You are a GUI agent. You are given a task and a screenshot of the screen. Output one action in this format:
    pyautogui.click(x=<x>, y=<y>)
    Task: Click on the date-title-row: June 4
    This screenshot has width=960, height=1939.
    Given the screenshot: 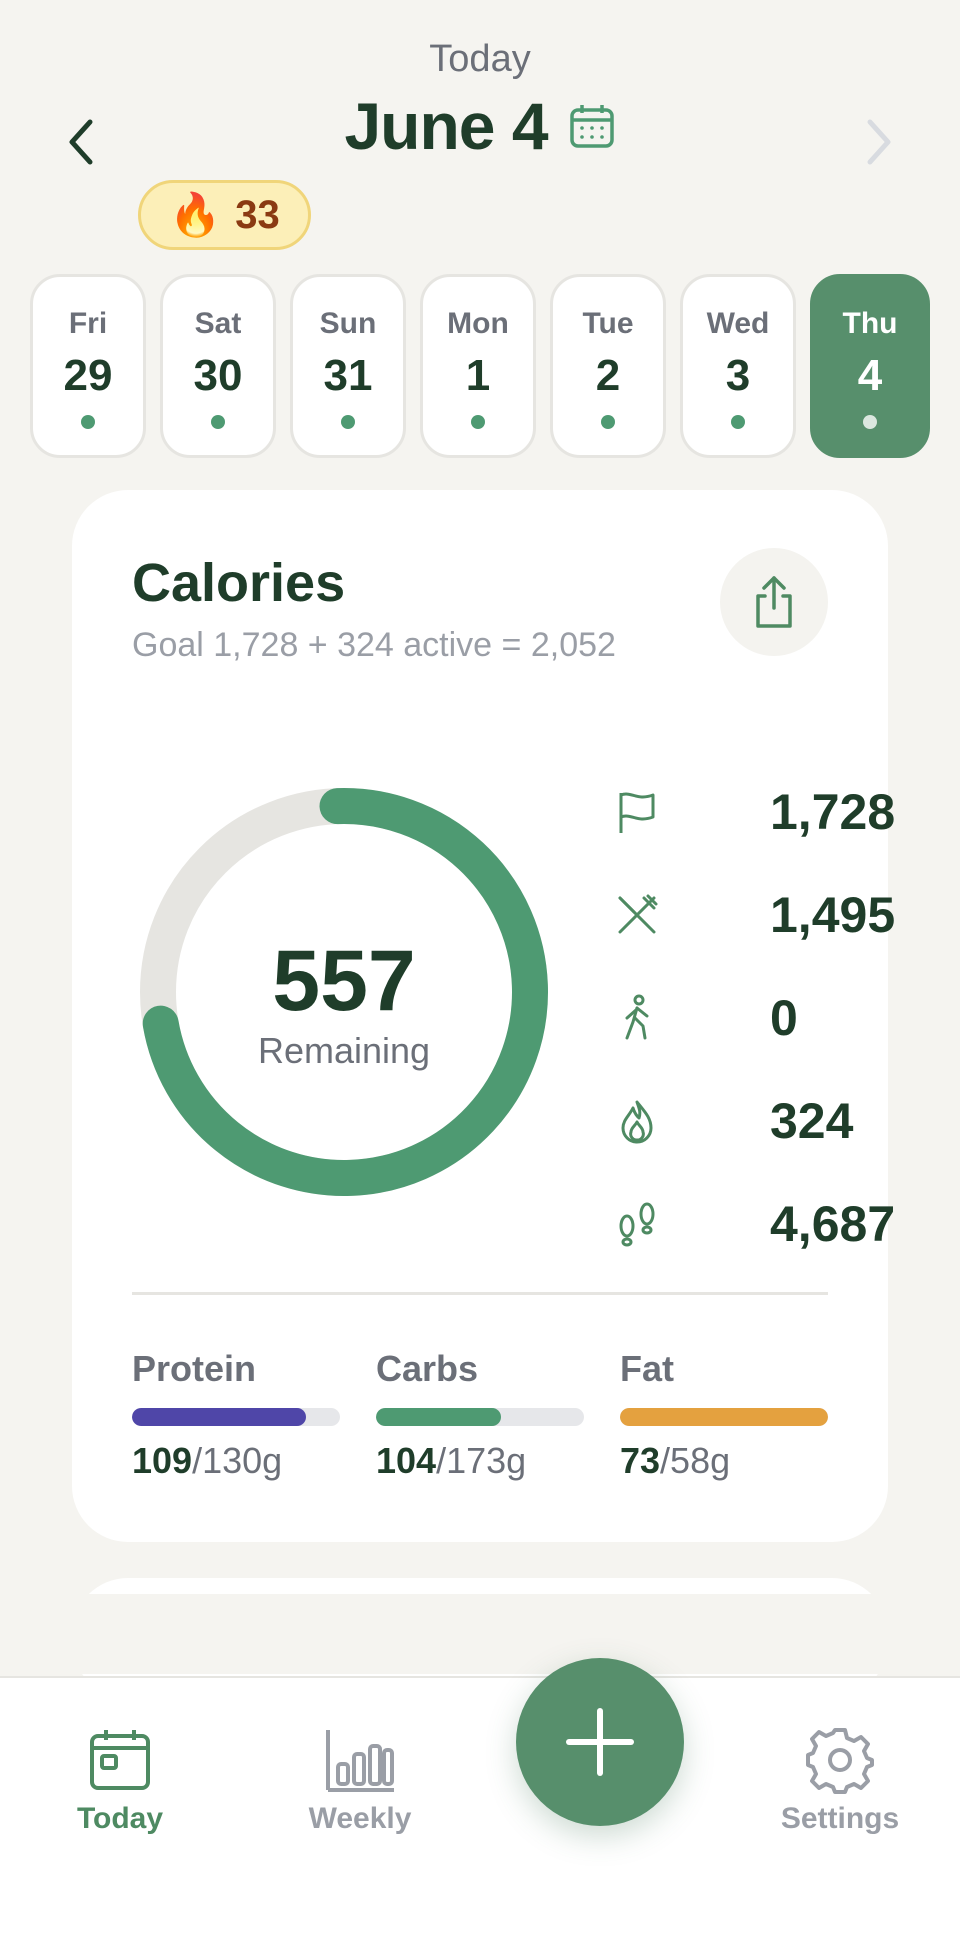 What is the action you would take?
    pyautogui.click(x=480, y=126)
    